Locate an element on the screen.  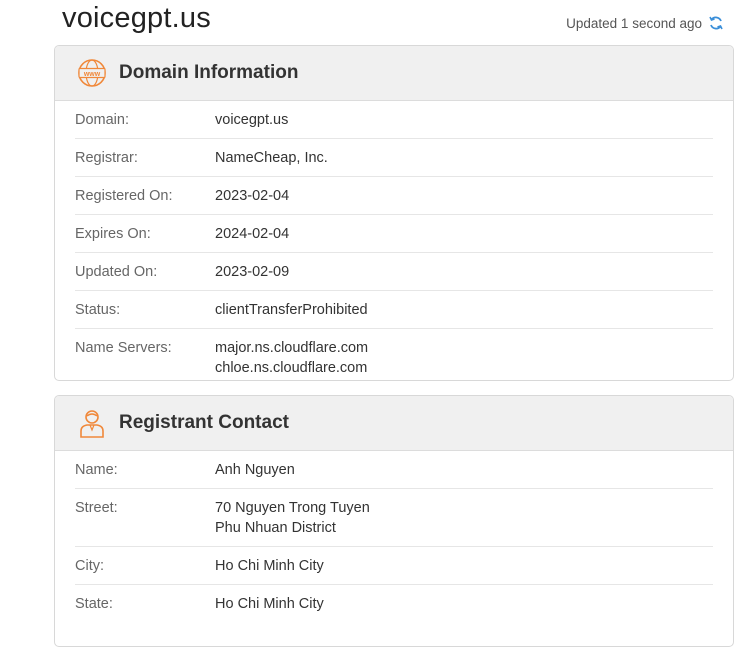
info-row: State: Ho Chi Minh City is located at coordinates (394, 603).